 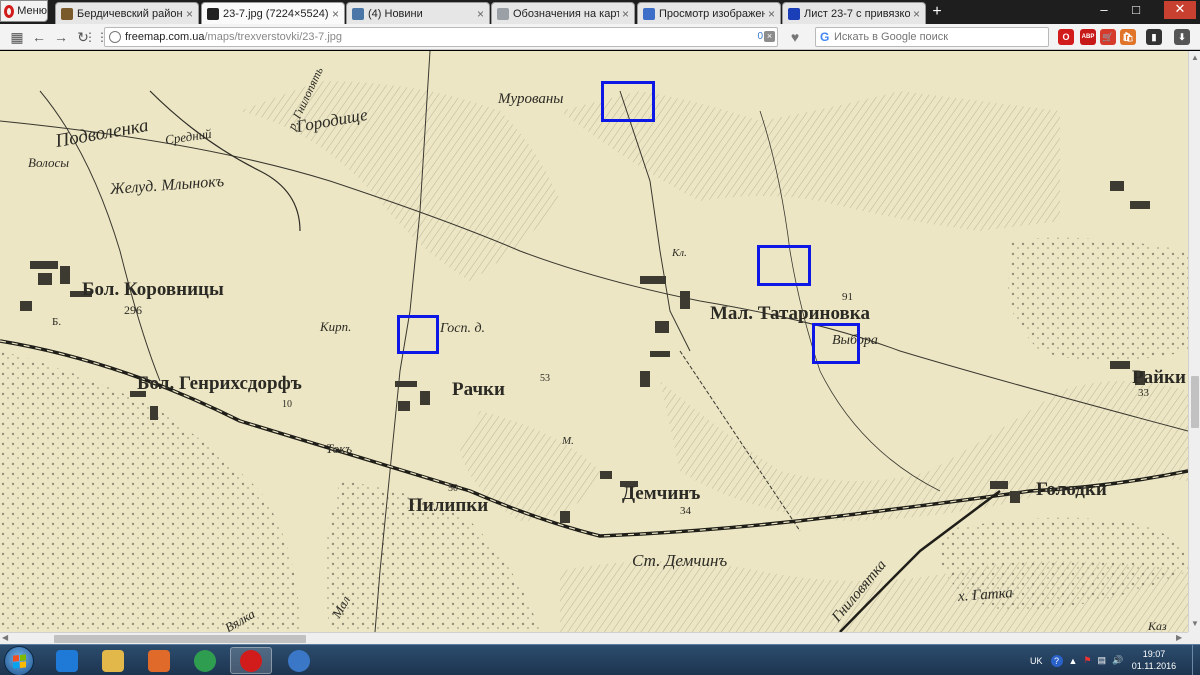 I want to click on taskbar-app-file-explorer, so click(x=113, y=660).